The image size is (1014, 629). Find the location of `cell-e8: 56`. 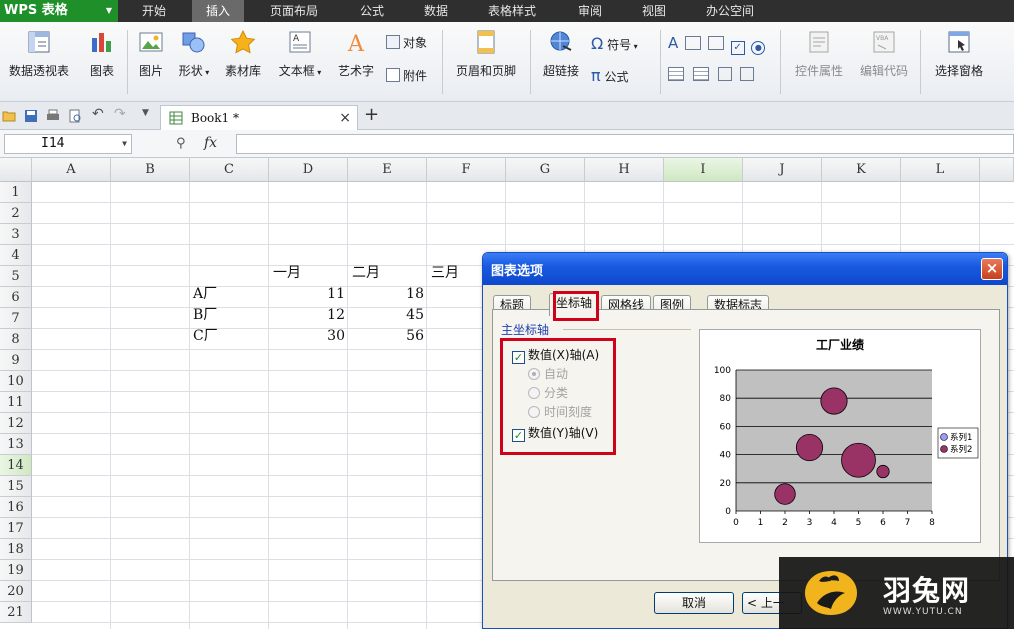

cell-e8: 56 is located at coordinates (386, 336).